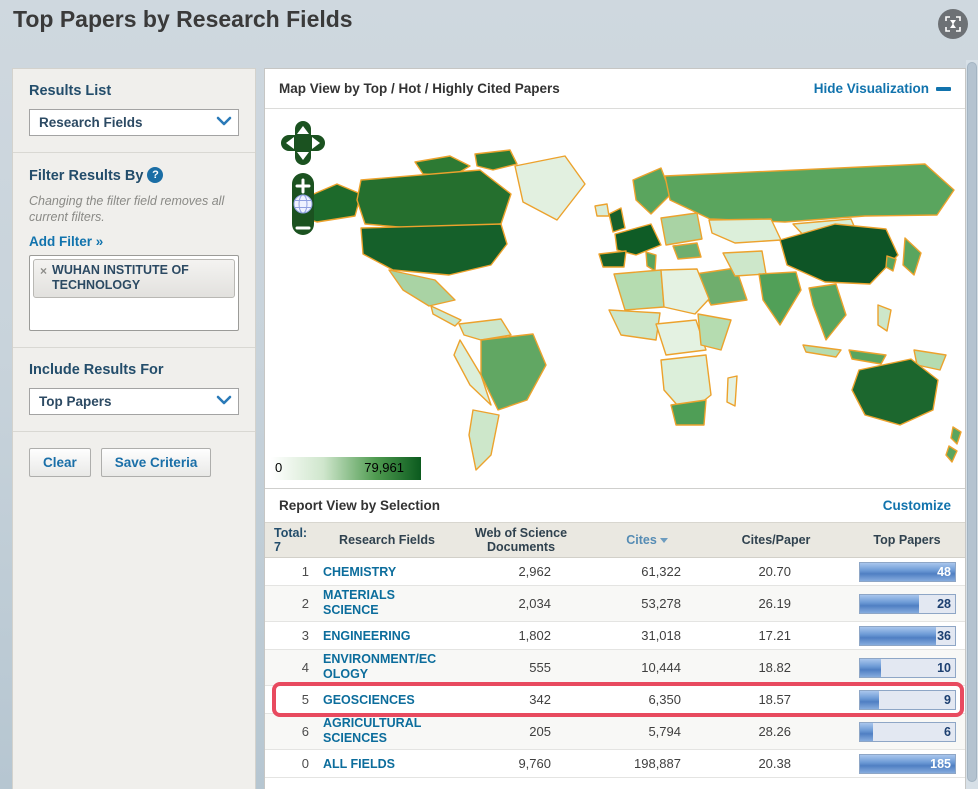 The height and width of the screenshot is (789, 978). I want to click on rank-cell: 4, so click(305, 667).